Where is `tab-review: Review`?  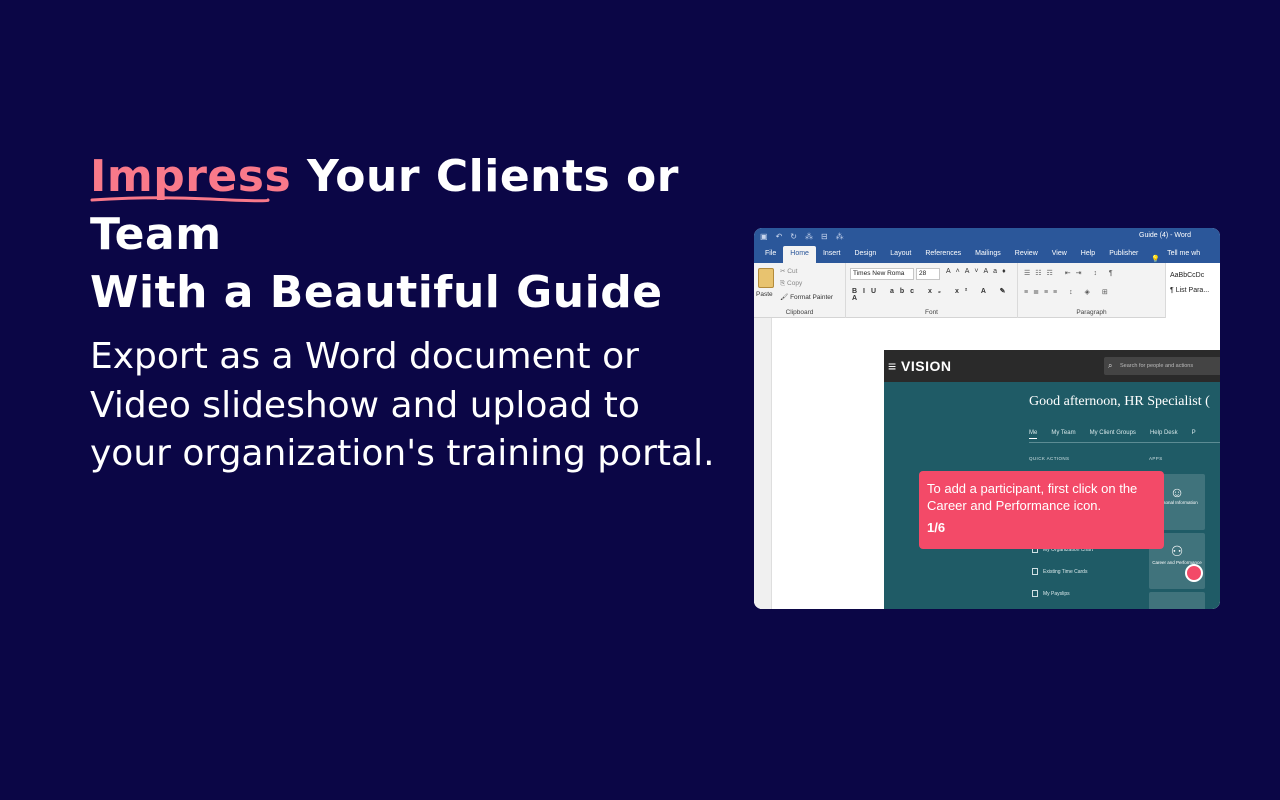
tab-review: Review is located at coordinates (1026, 254).